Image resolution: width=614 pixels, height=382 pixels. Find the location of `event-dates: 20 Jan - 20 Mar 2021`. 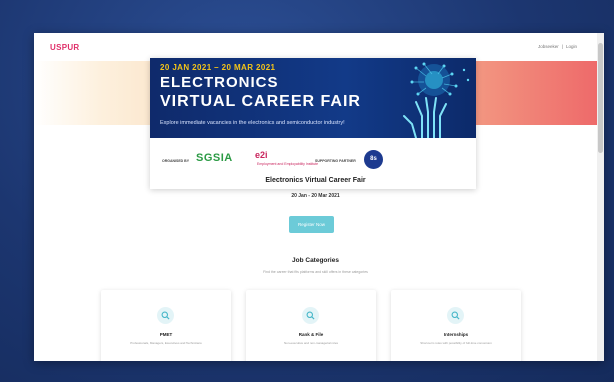

event-dates: 20 Jan - 20 Mar 2021 is located at coordinates (315, 196).